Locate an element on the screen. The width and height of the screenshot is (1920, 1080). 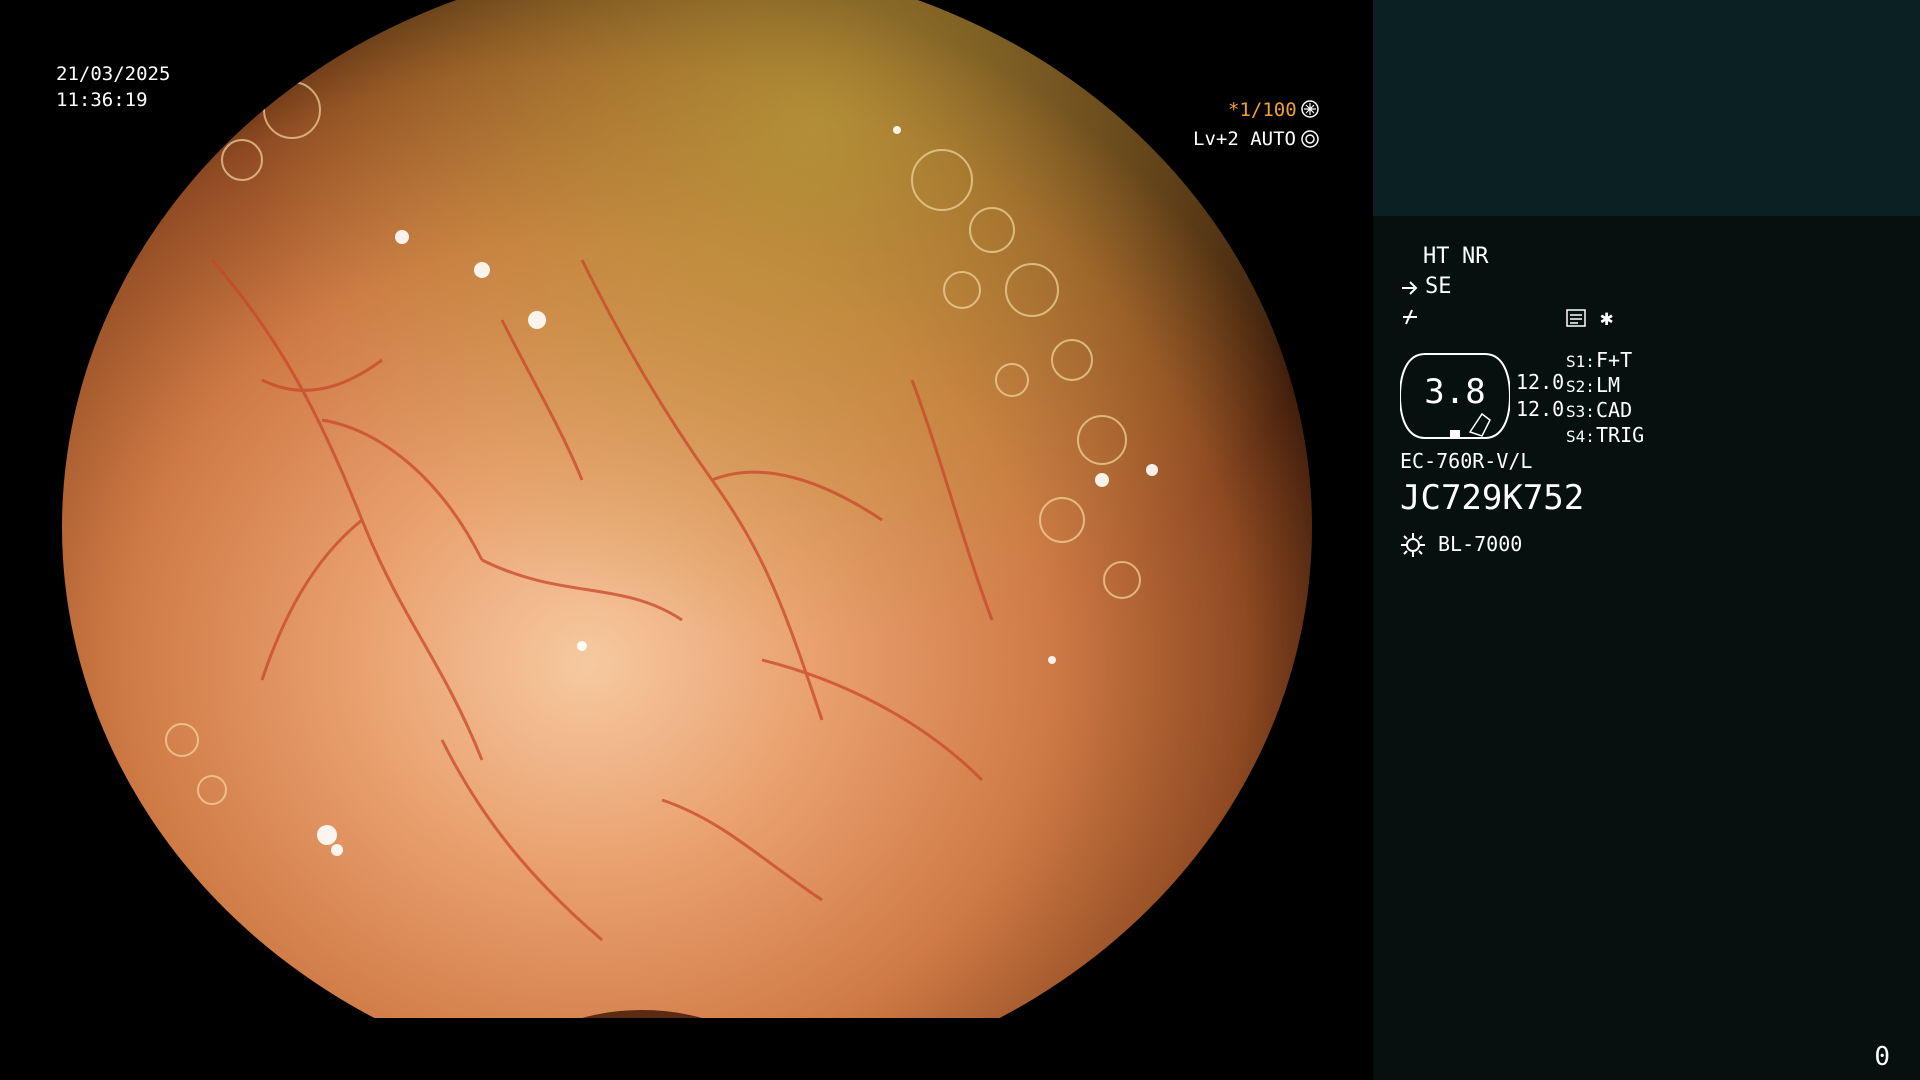
value-a: 12.0 is located at coordinates (1540, 382).